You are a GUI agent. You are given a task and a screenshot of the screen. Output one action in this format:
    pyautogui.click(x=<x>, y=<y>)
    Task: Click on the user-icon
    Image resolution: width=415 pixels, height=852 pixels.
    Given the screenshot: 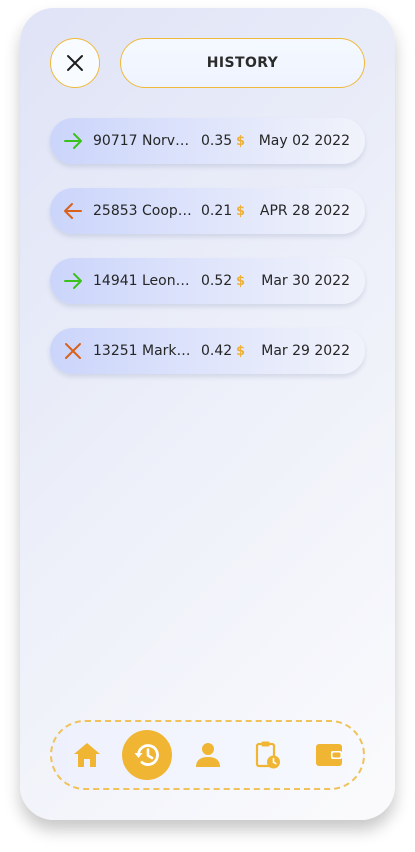 What is the action you would take?
    pyautogui.click(x=208, y=755)
    